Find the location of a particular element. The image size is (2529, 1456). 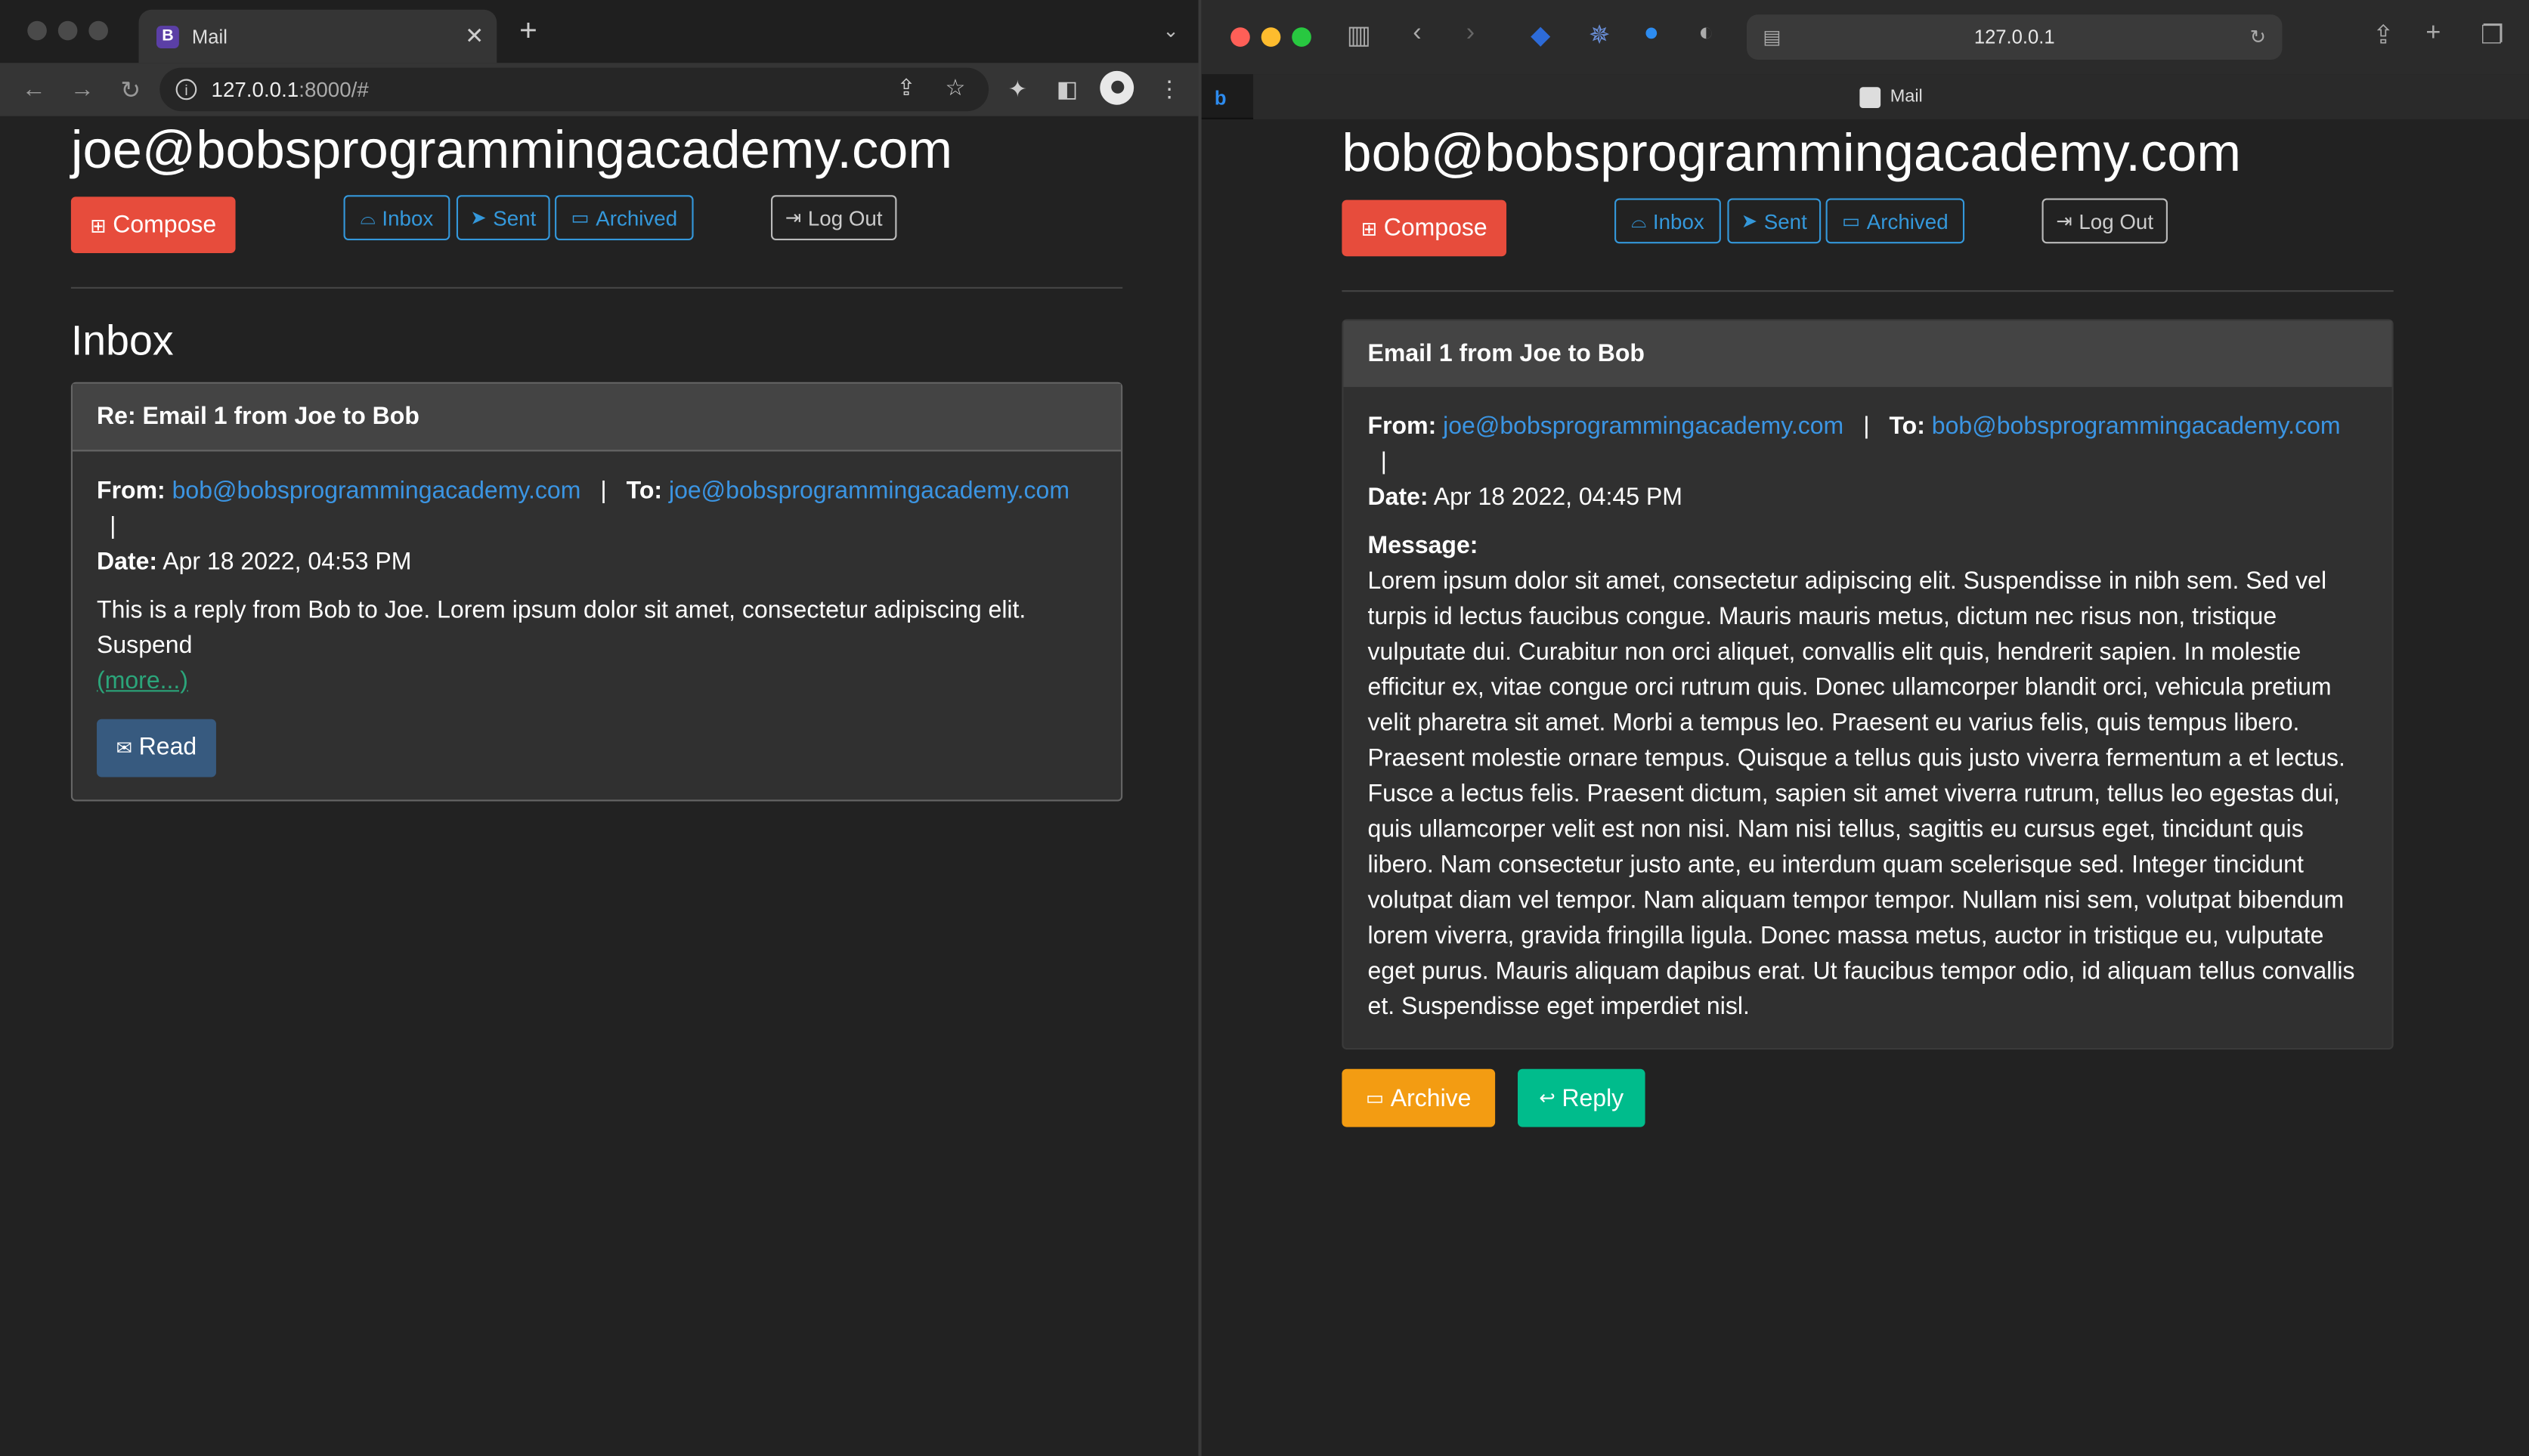

forward-chevron-icon: › is located at coordinates (1470, 34).